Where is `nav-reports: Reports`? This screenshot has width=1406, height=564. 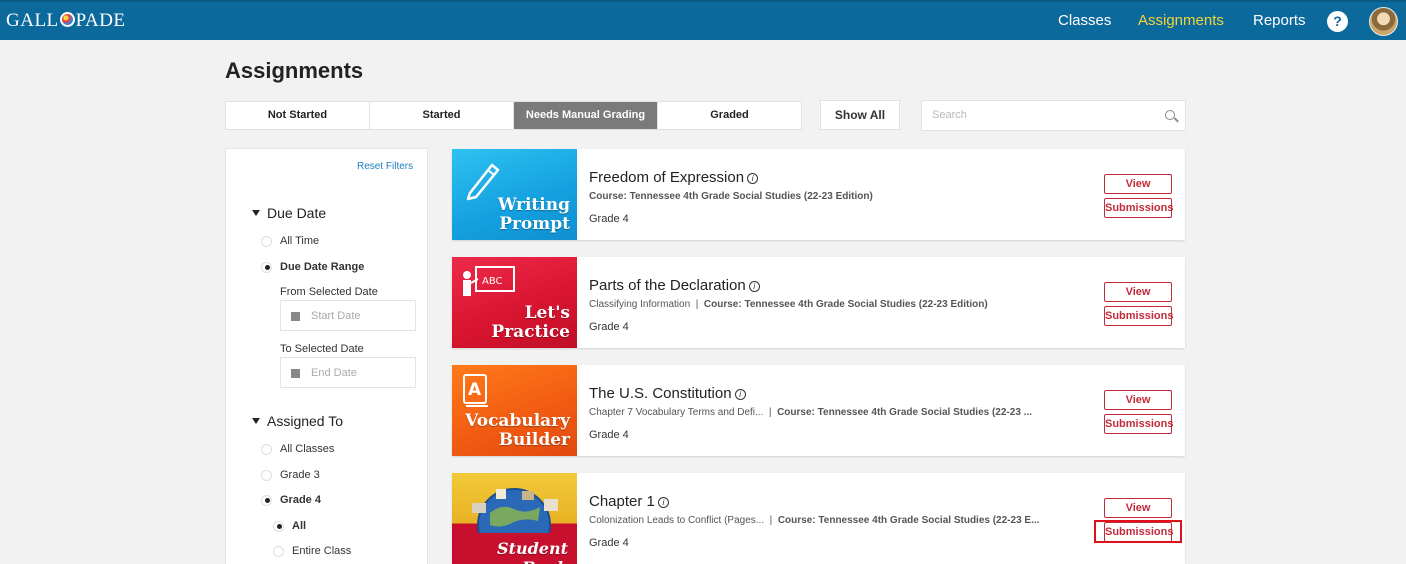 nav-reports: Reports is located at coordinates (1279, 20).